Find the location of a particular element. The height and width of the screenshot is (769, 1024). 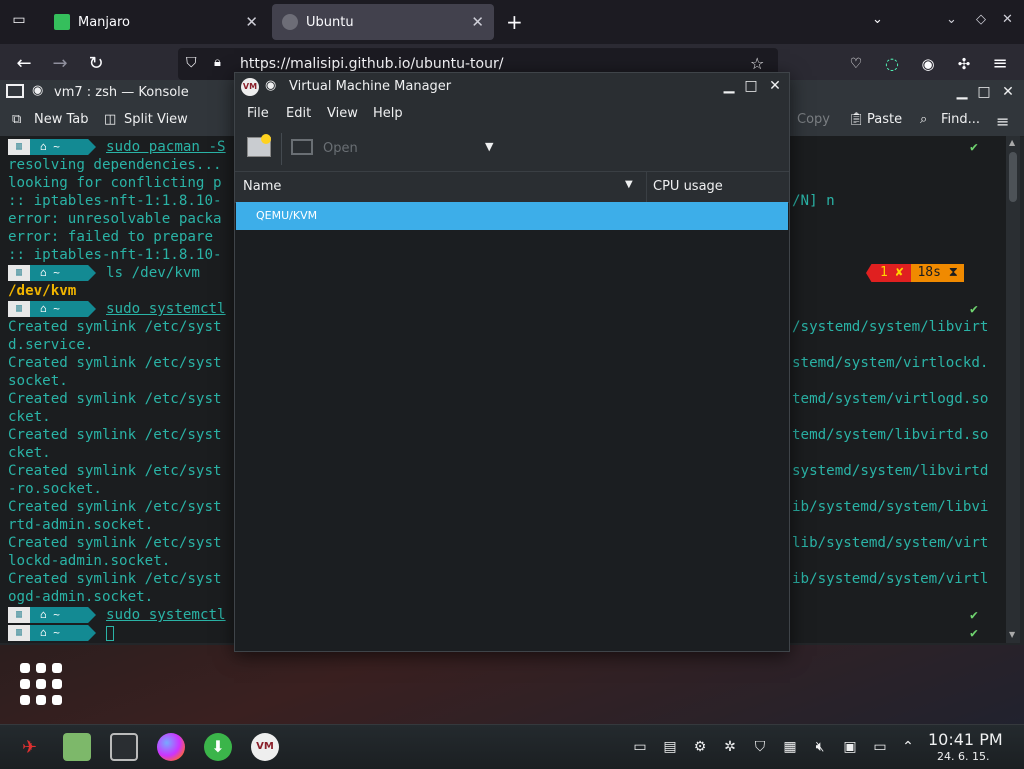

clock-time: 10:41 PM is located at coordinates (965, 739).